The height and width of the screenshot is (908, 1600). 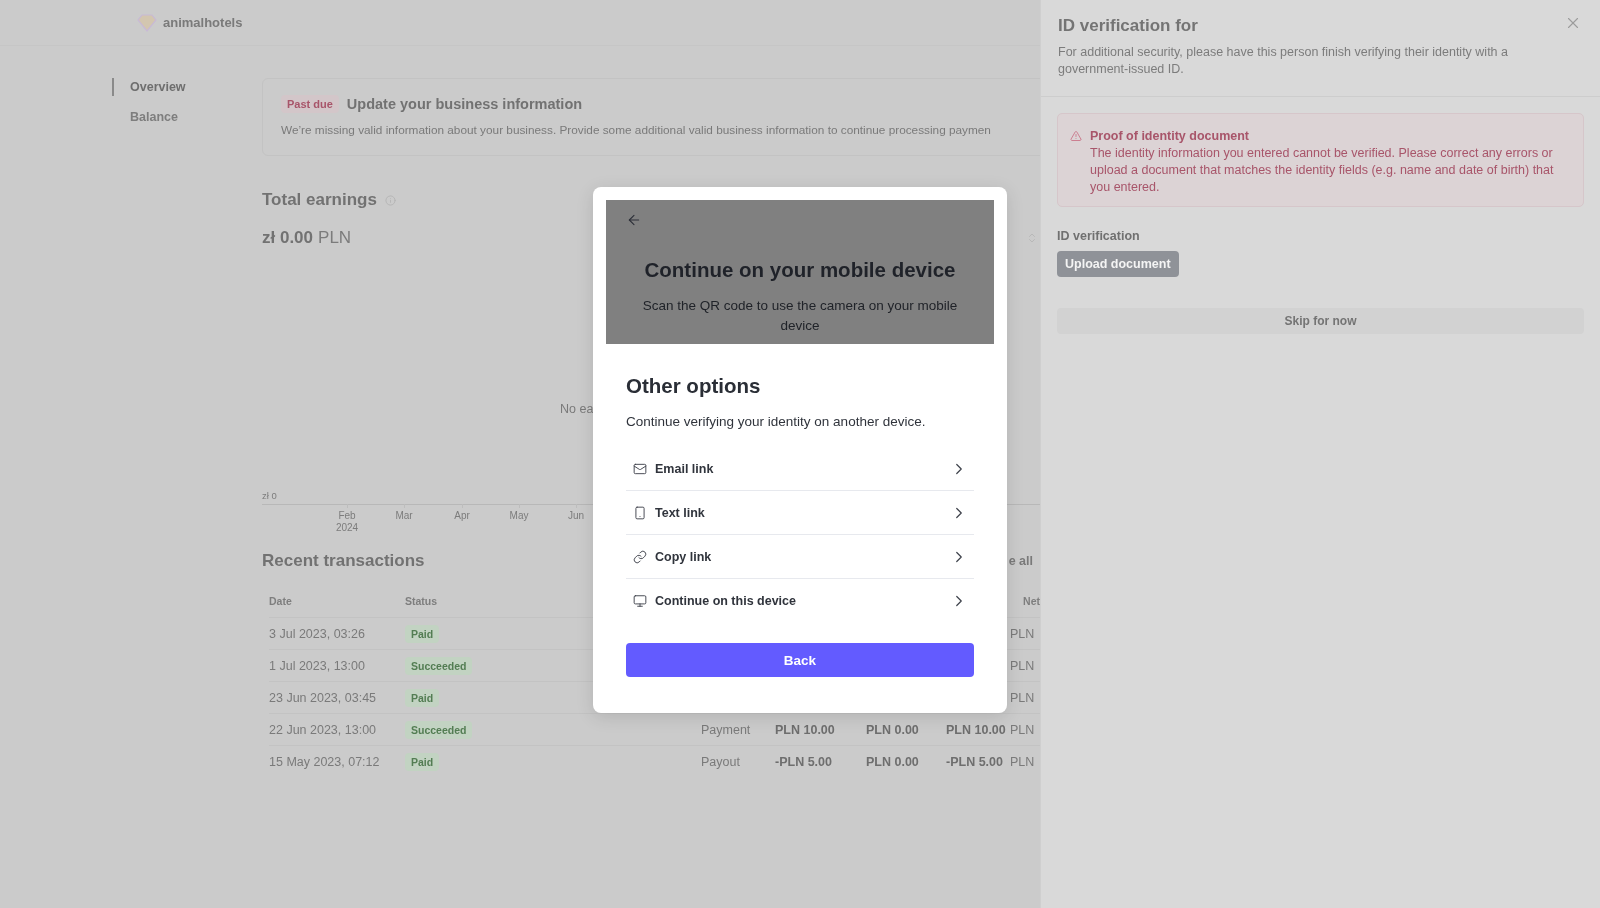 What do you see at coordinates (800, 270) in the screenshot?
I see `dialog-title: Continue on your mobile device` at bounding box center [800, 270].